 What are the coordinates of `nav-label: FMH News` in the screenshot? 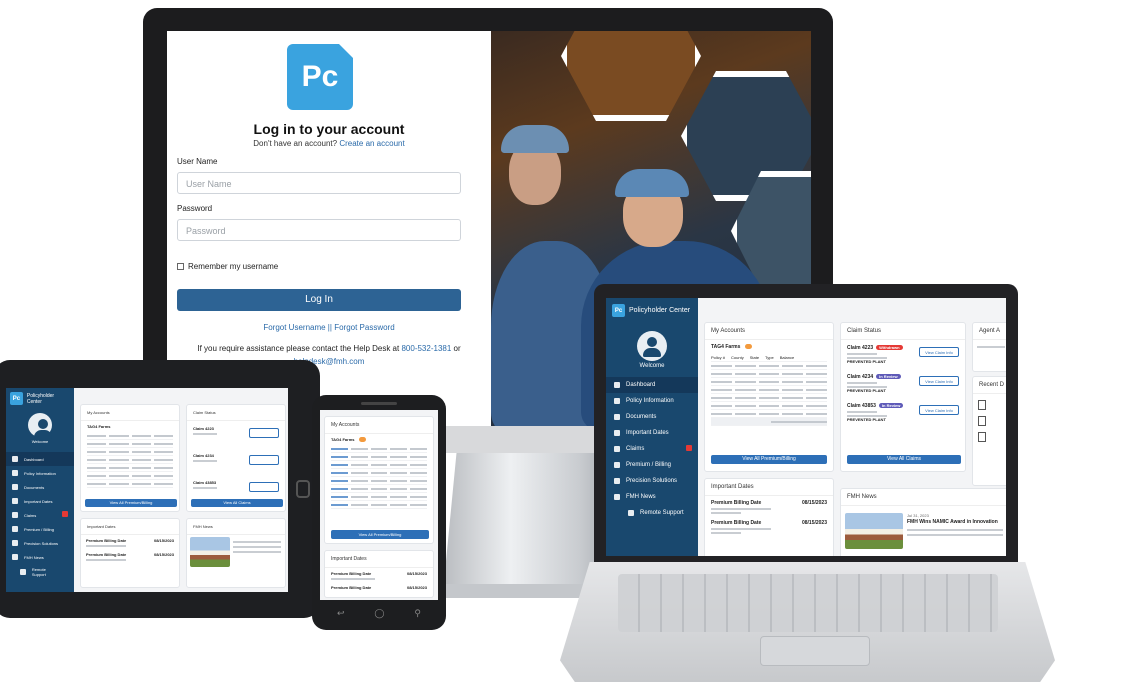 It's located at (641, 497).